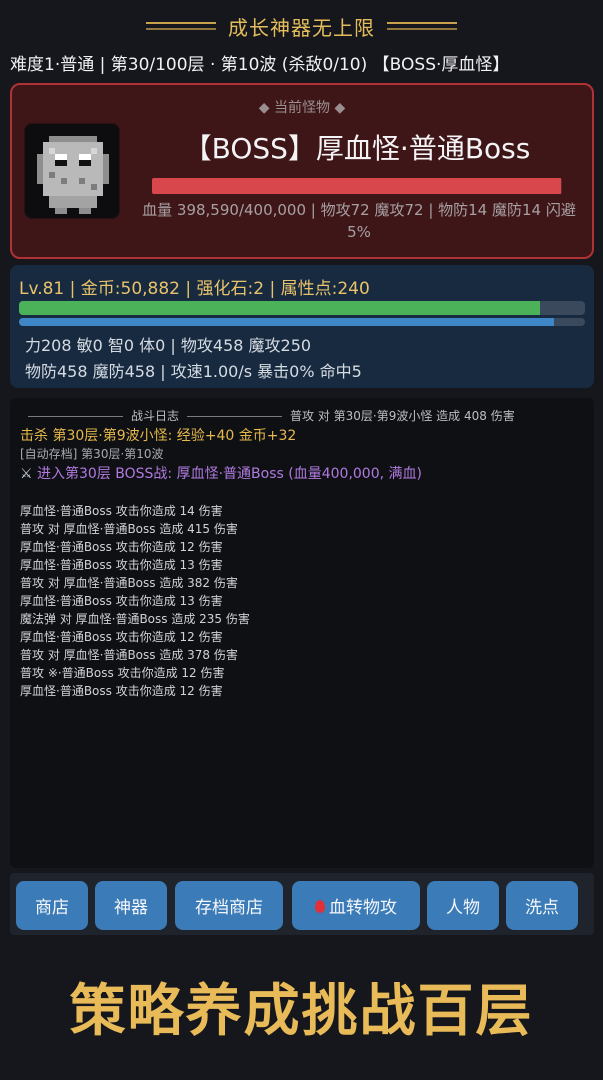 The image size is (603, 1080). I want to click on player-stats-line-2: 物防458 魔防458 | 攻速1.00/s 暴击0% 命中5, so click(193, 371).